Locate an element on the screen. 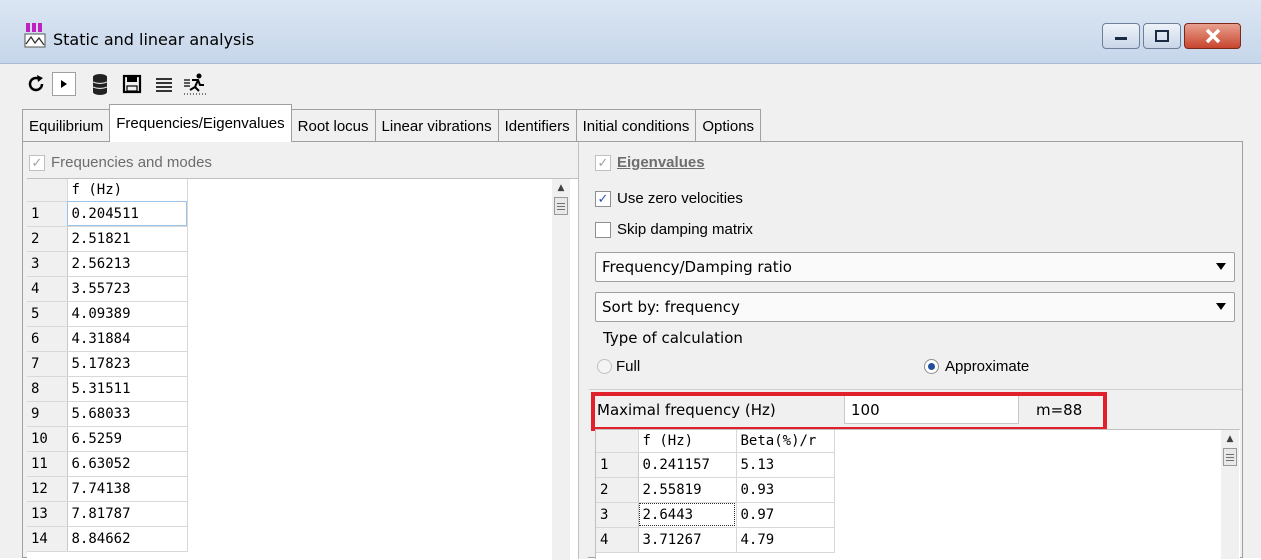 This screenshot has width=1261, height=560. beta-cell: 4.79 is located at coordinates (785, 540).